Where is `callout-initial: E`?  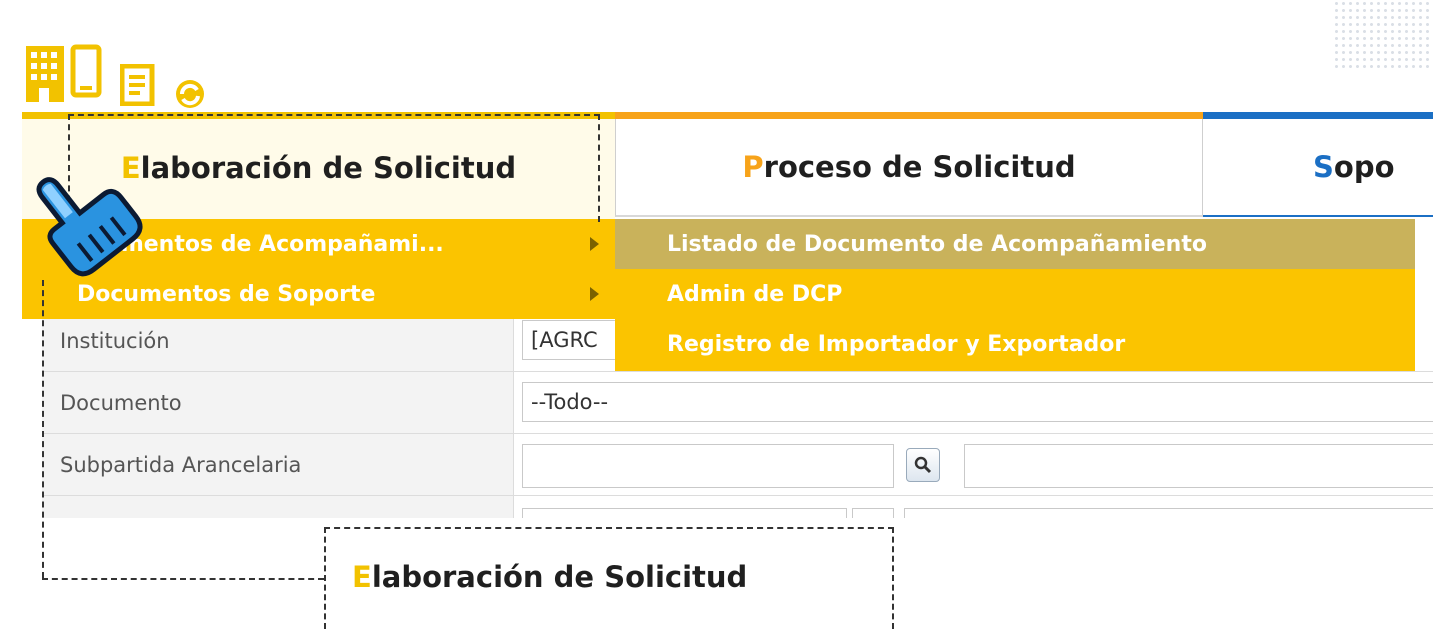 callout-initial: E is located at coordinates (362, 577).